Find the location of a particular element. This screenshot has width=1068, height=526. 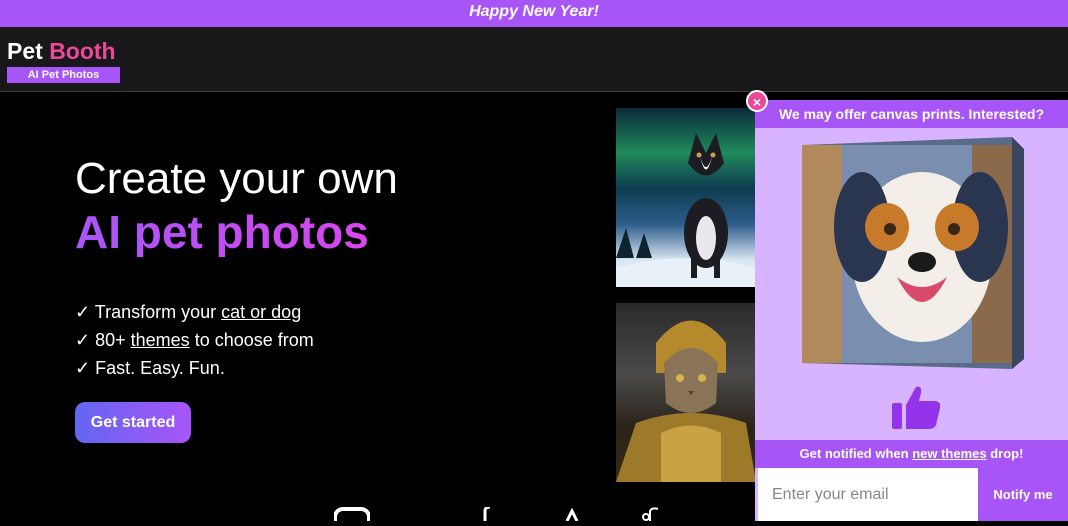

dog-aurora-image is located at coordinates (686, 197).